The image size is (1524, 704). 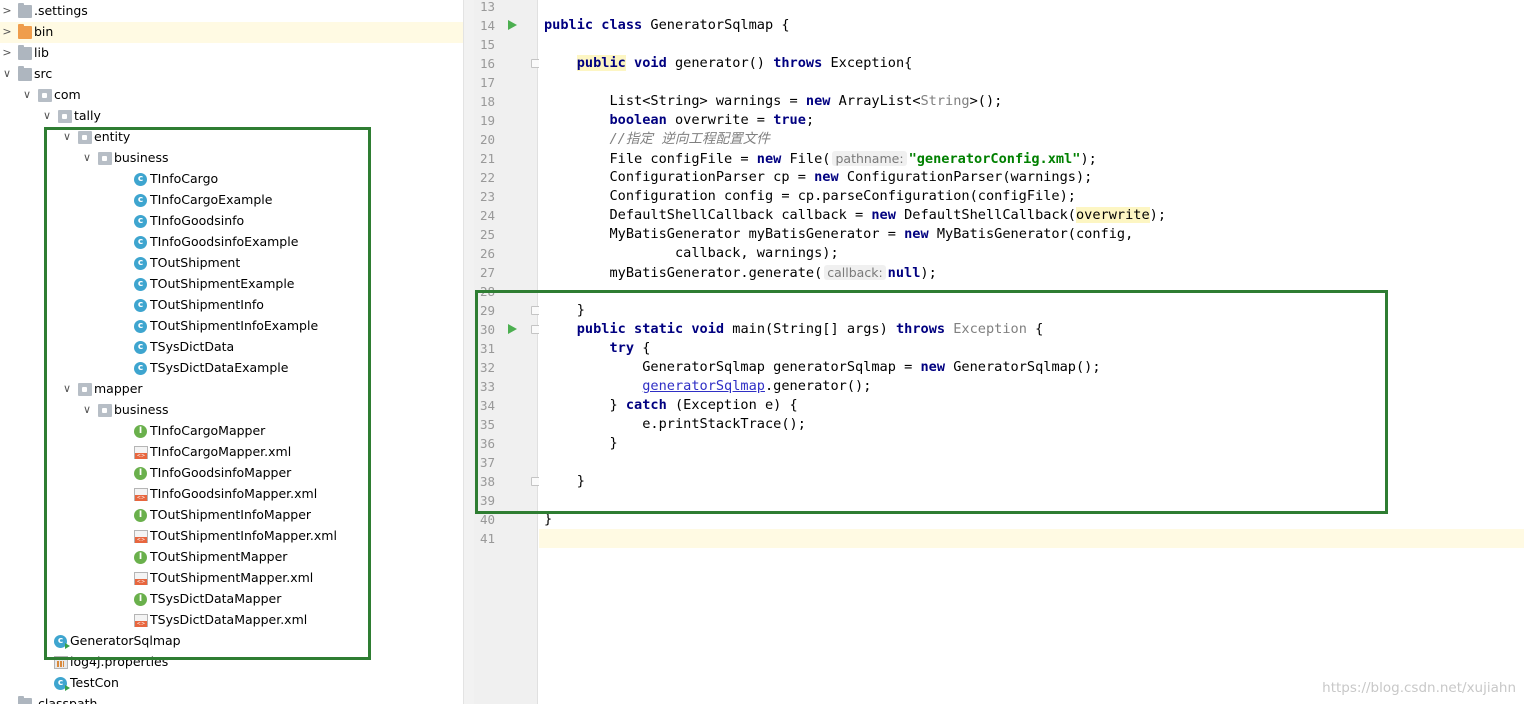 What do you see at coordinates (231, 11) in the screenshot?
I see `tree-folder-settings: > .settings` at bounding box center [231, 11].